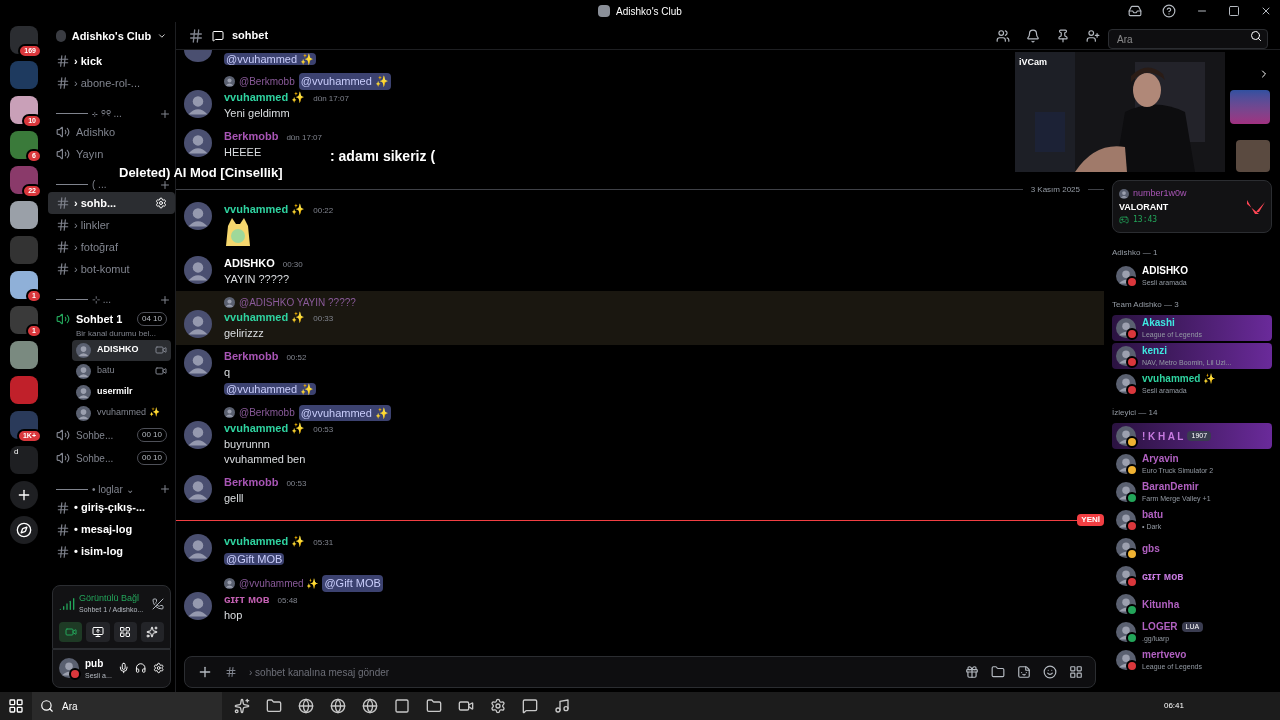 This screenshot has width=1280, height=720. Describe the element at coordinates (1234, 11) in the screenshot. I see `maximize-icon` at that location.